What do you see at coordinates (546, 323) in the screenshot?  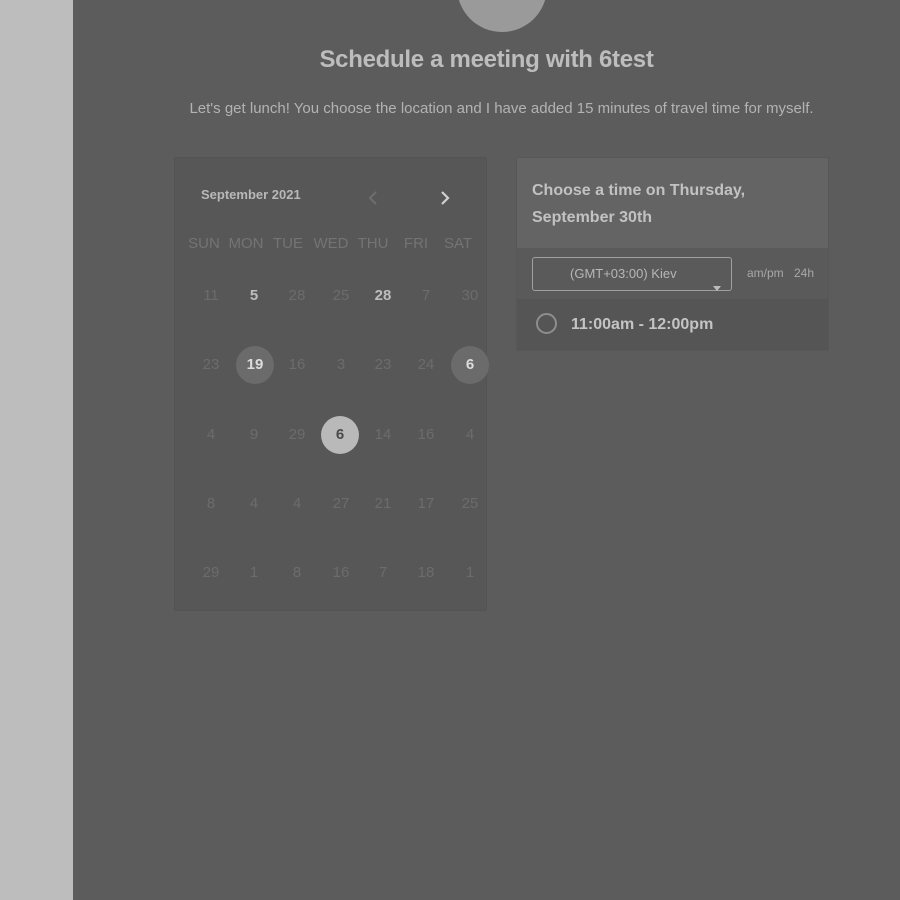 I see `radio-icon` at bounding box center [546, 323].